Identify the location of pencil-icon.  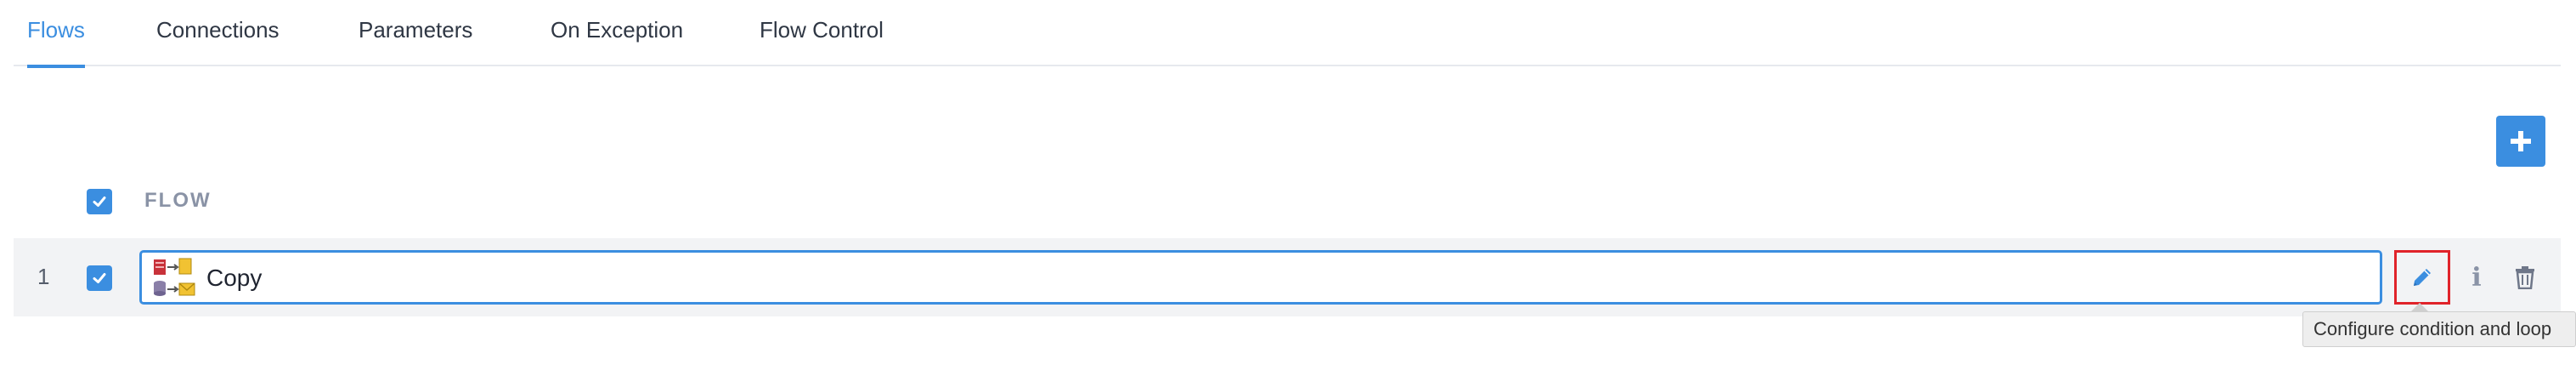
(2422, 277).